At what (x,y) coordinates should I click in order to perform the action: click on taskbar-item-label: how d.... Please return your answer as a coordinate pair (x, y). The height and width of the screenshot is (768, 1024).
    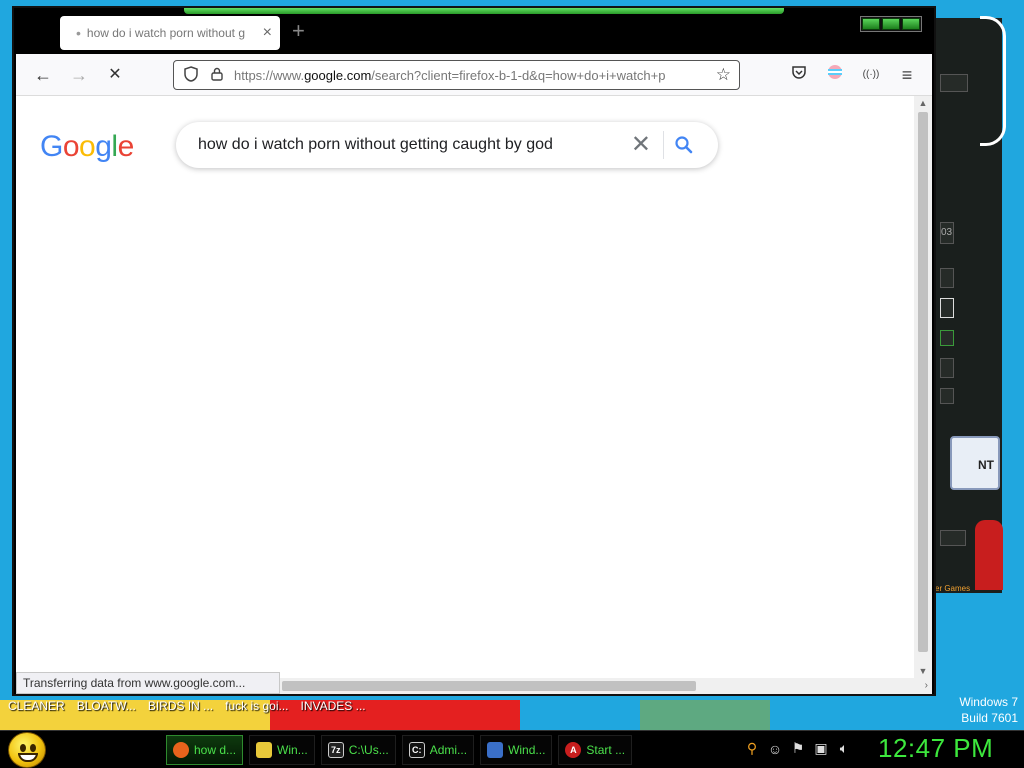
    Looking at the image, I should click on (215, 750).